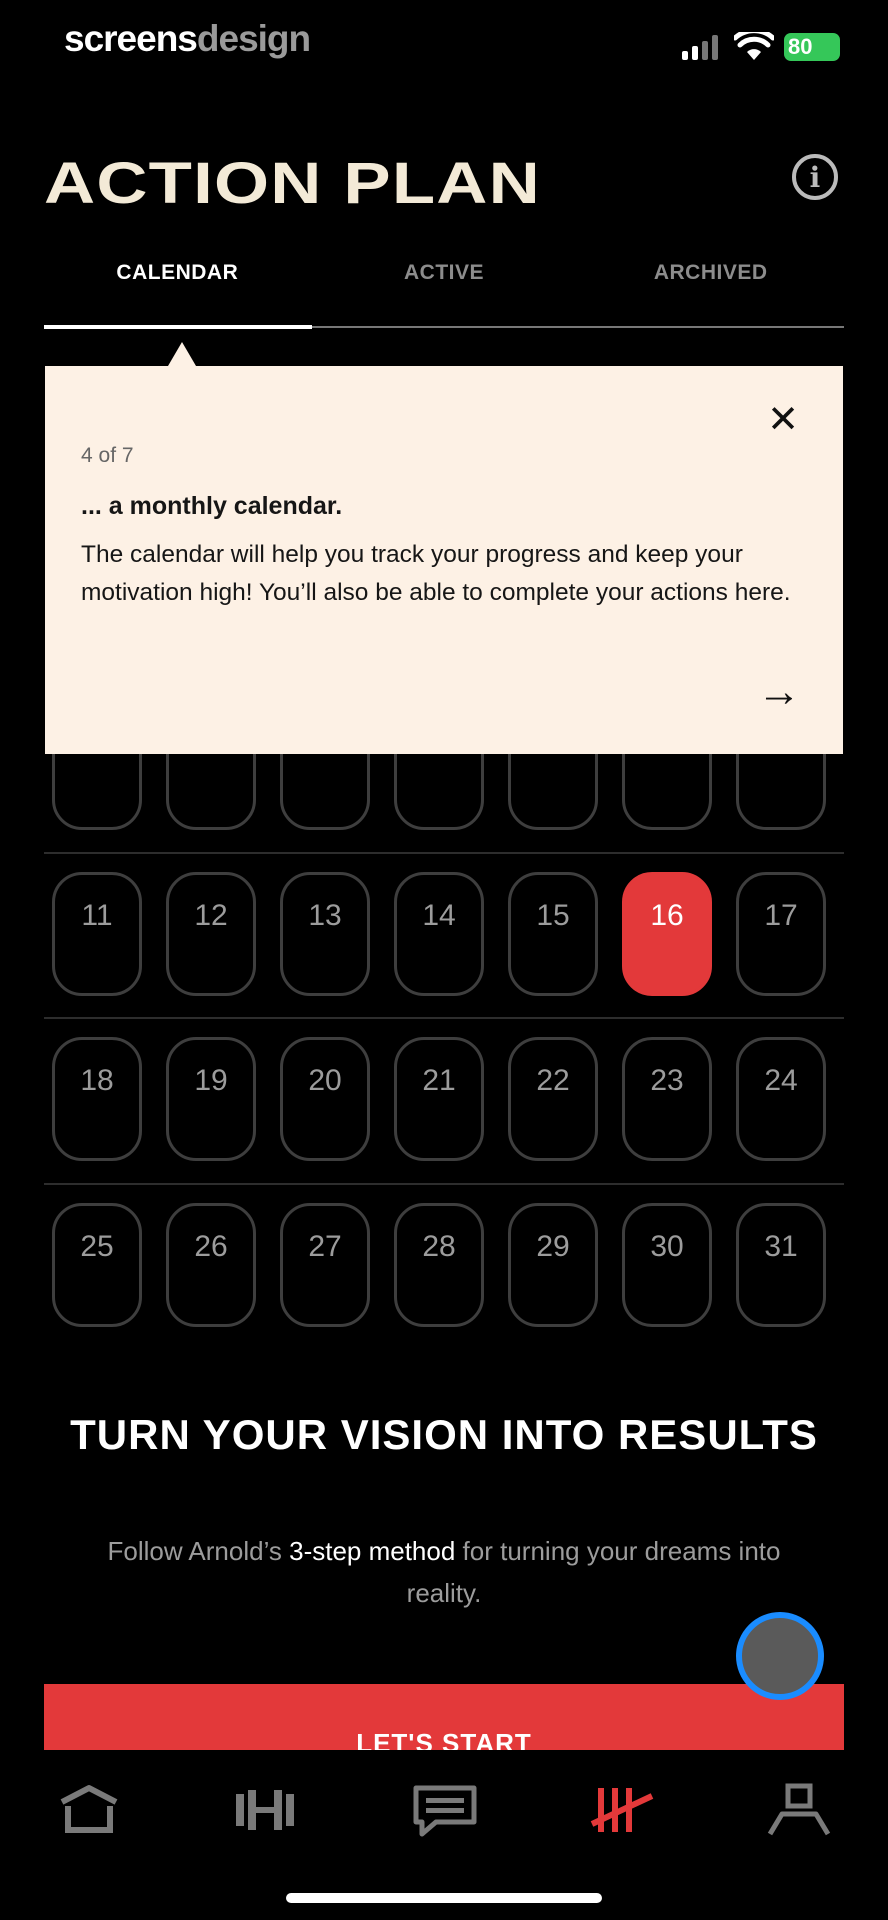 The width and height of the screenshot is (888, 1920). I want to click on calendar-day: 27, so click(325, 1265).